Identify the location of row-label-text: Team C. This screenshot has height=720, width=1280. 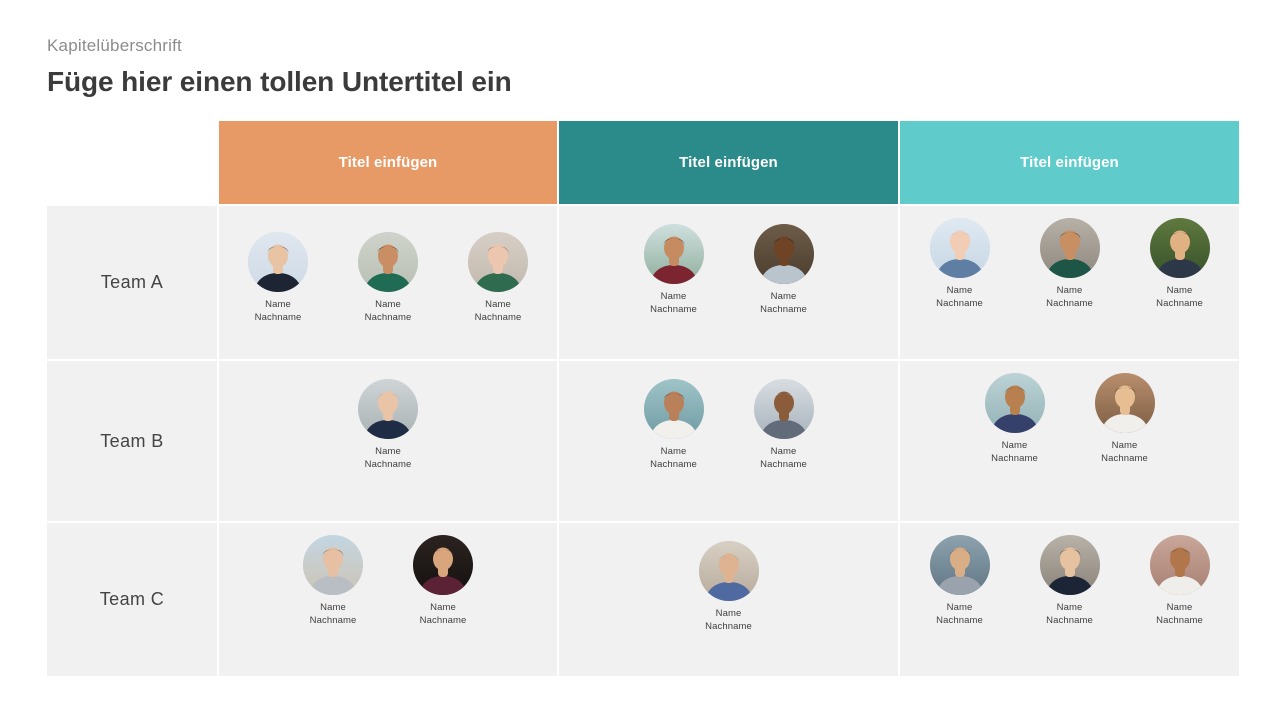
(132, 599).